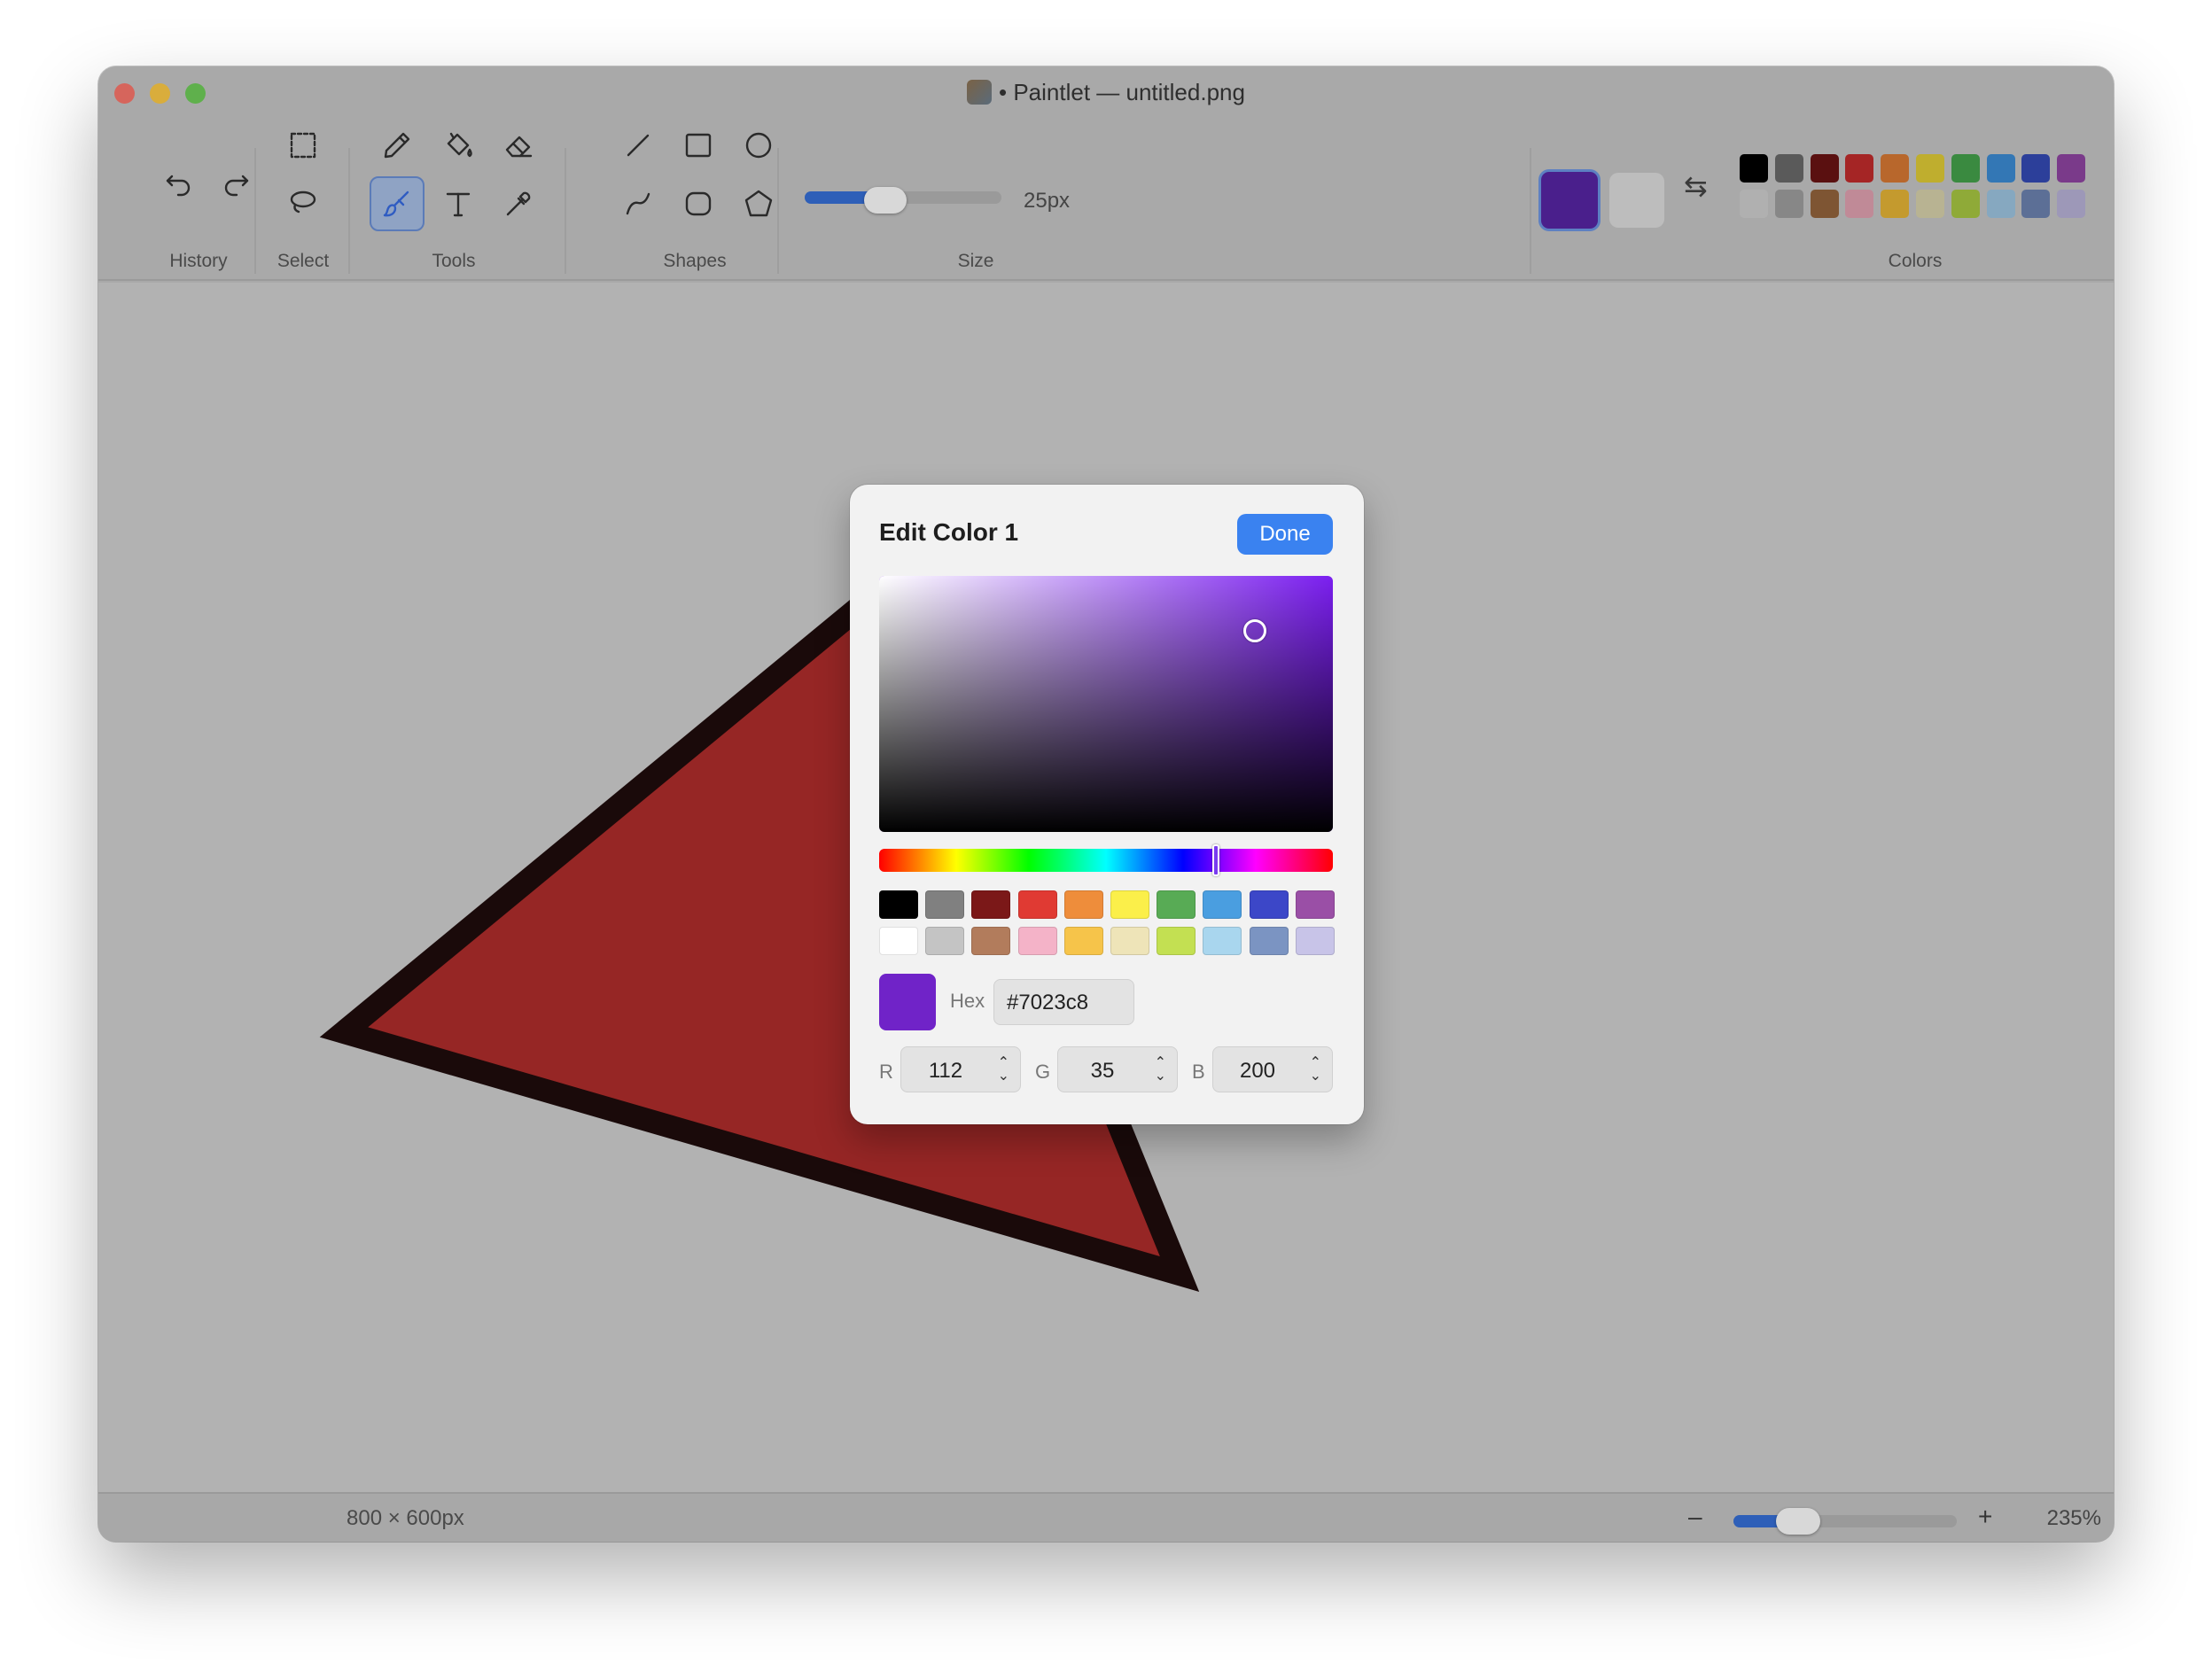 The height and width of the screenshot is (1671, 2212). I want to click on pencil-icon, so click(397, 145).